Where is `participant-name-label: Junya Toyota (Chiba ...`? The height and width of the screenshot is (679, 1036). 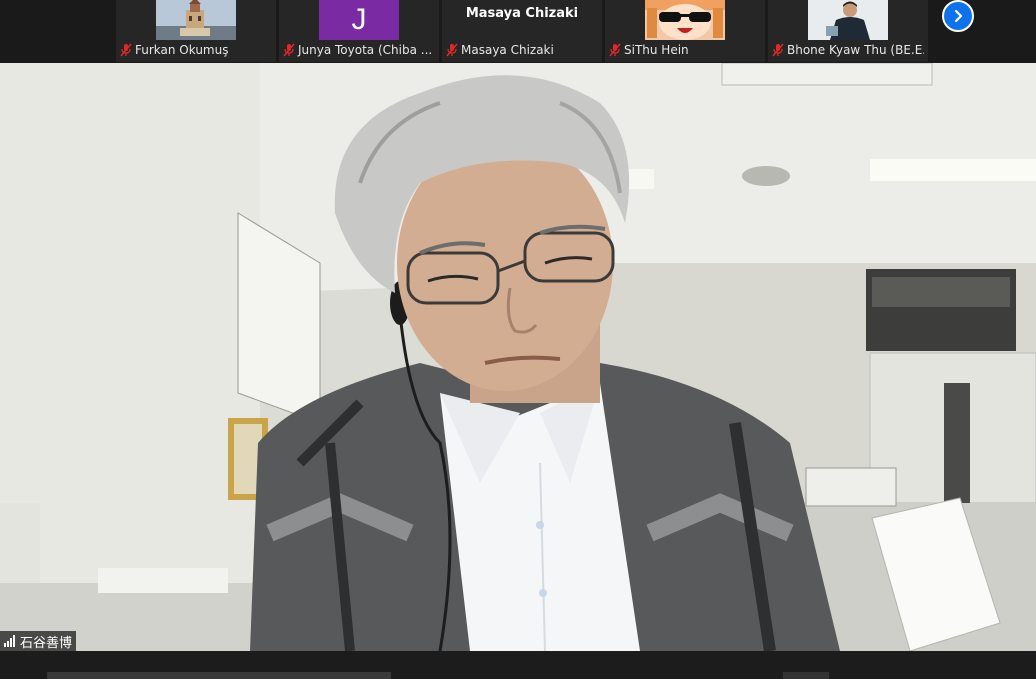
participant-name-label: Junya Toyota (Chiba ... is located at coordinates (357, 50).